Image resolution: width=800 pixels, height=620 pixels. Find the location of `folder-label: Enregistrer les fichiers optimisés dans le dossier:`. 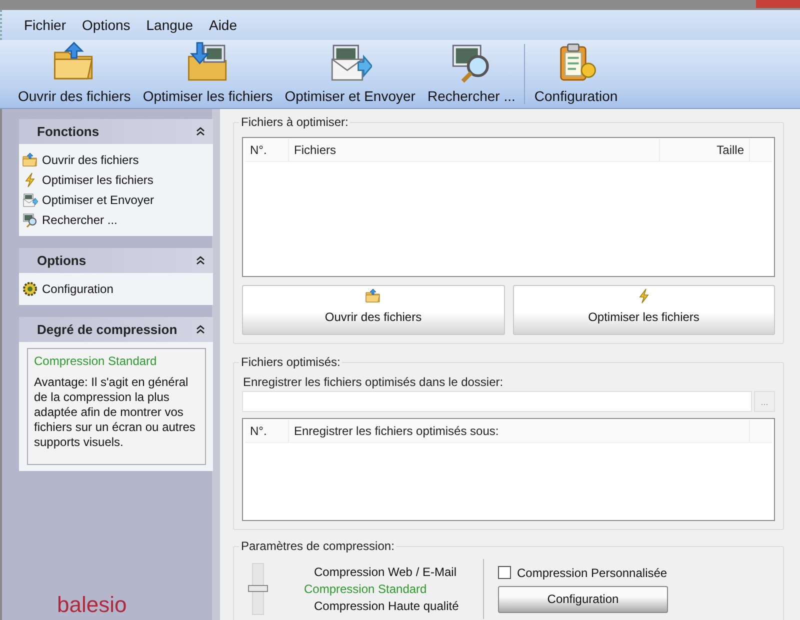

folder-label: Enregistrer les fichiers optimisés dans le dossier: is located at coordinates (373, 382).